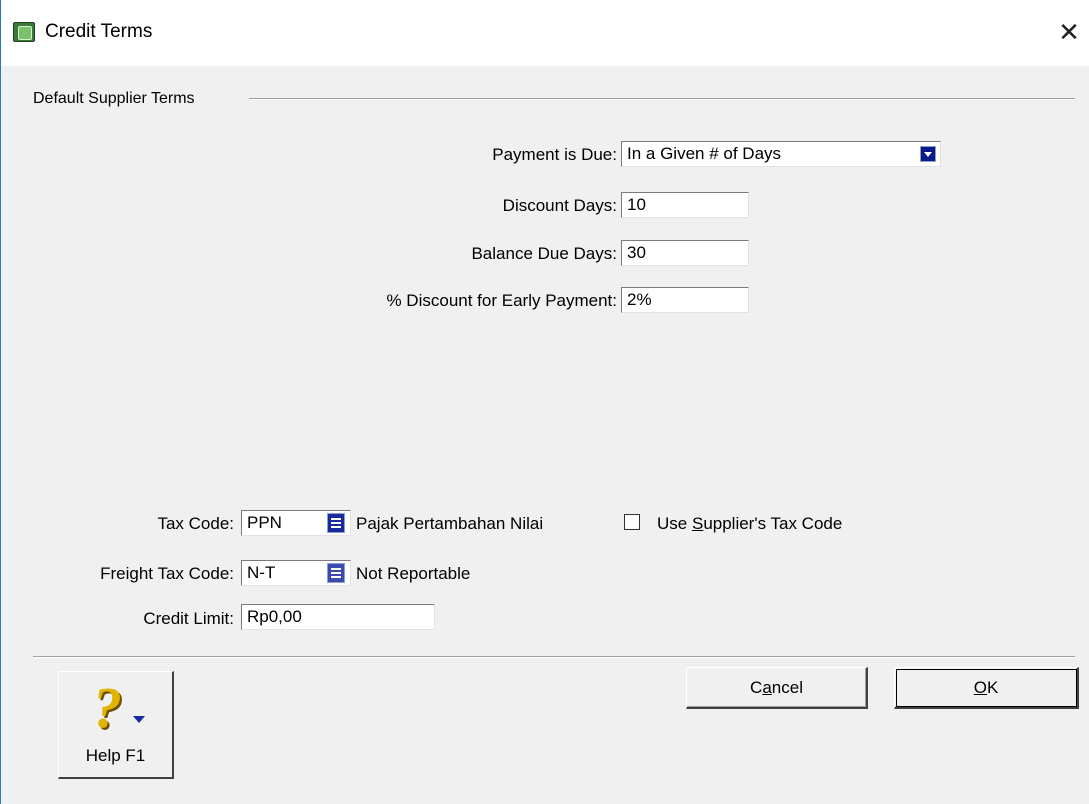 The width and height of the screenshot is (1089, 804). I want to click on close-button: ✕, so click(1069, 32).